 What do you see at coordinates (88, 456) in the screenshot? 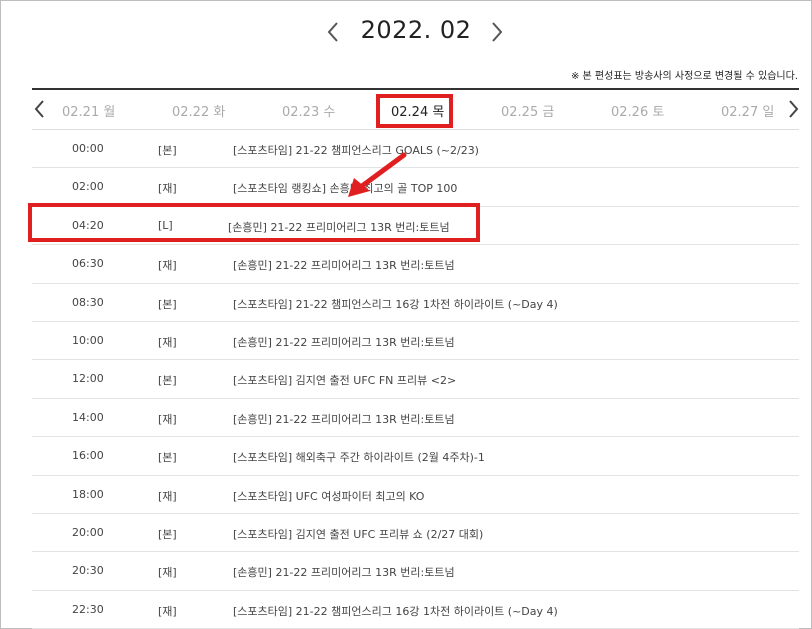
I see `program-time: 16:00` at bounding box center [88, 456].